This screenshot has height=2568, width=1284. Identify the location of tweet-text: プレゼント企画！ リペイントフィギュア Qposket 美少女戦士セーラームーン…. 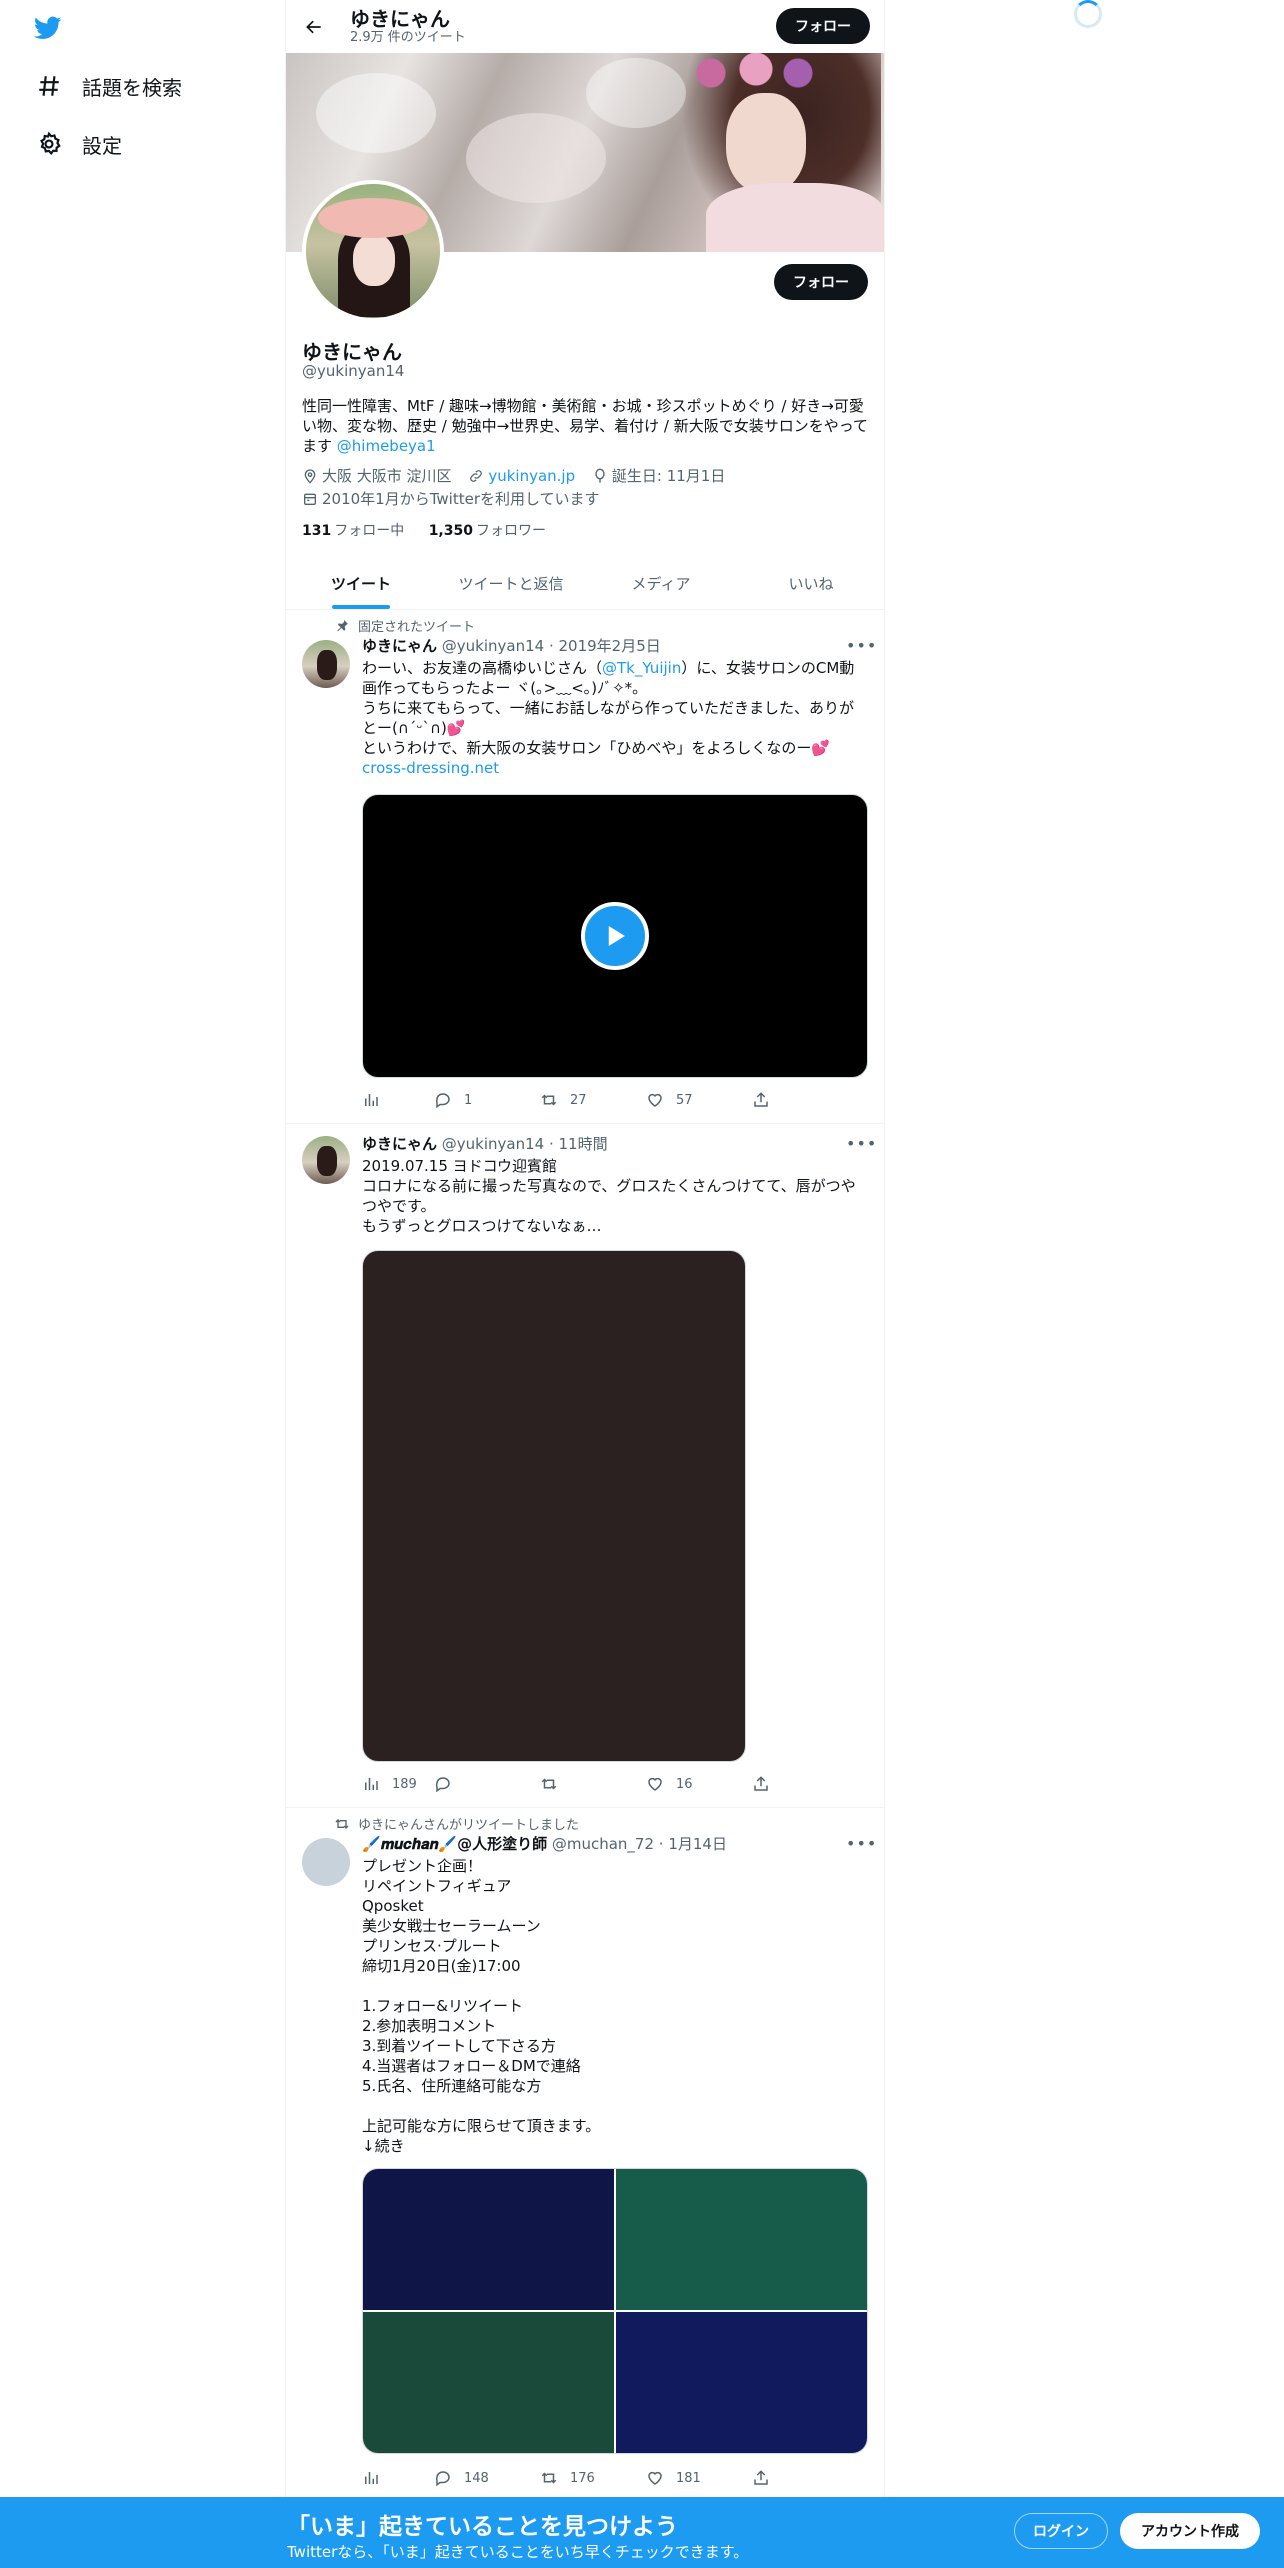
(481, 2006).